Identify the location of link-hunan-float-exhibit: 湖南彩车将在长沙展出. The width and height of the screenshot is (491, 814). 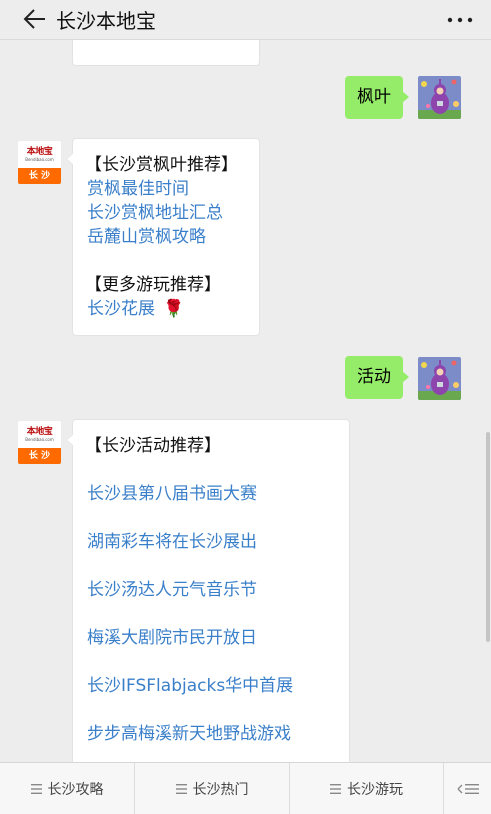
(172, 539).